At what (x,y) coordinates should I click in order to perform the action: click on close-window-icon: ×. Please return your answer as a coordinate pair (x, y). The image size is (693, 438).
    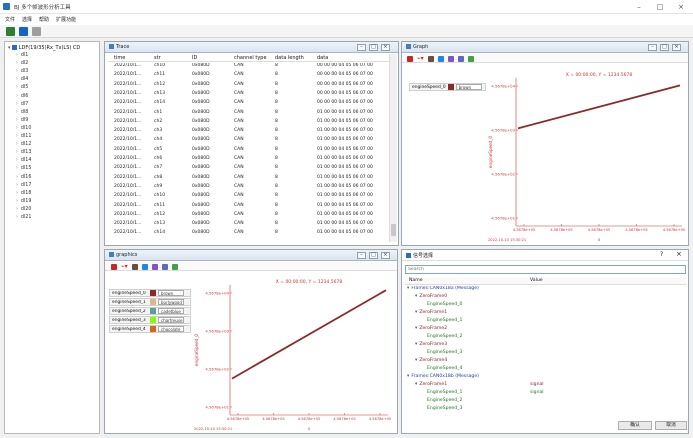
    Looking at the image, I should click on (681, 7).